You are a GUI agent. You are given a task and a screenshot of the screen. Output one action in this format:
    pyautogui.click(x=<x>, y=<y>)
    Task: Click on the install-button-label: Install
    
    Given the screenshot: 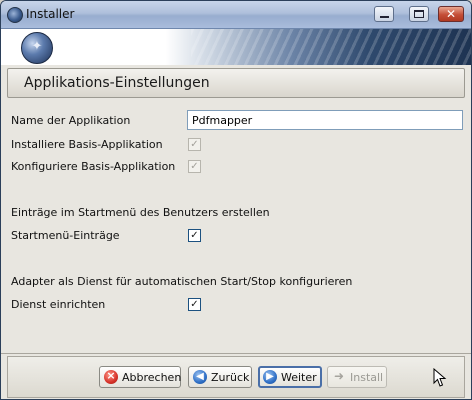 What is the action you would take?
    pyautogui.click(x=367, y=377)
    